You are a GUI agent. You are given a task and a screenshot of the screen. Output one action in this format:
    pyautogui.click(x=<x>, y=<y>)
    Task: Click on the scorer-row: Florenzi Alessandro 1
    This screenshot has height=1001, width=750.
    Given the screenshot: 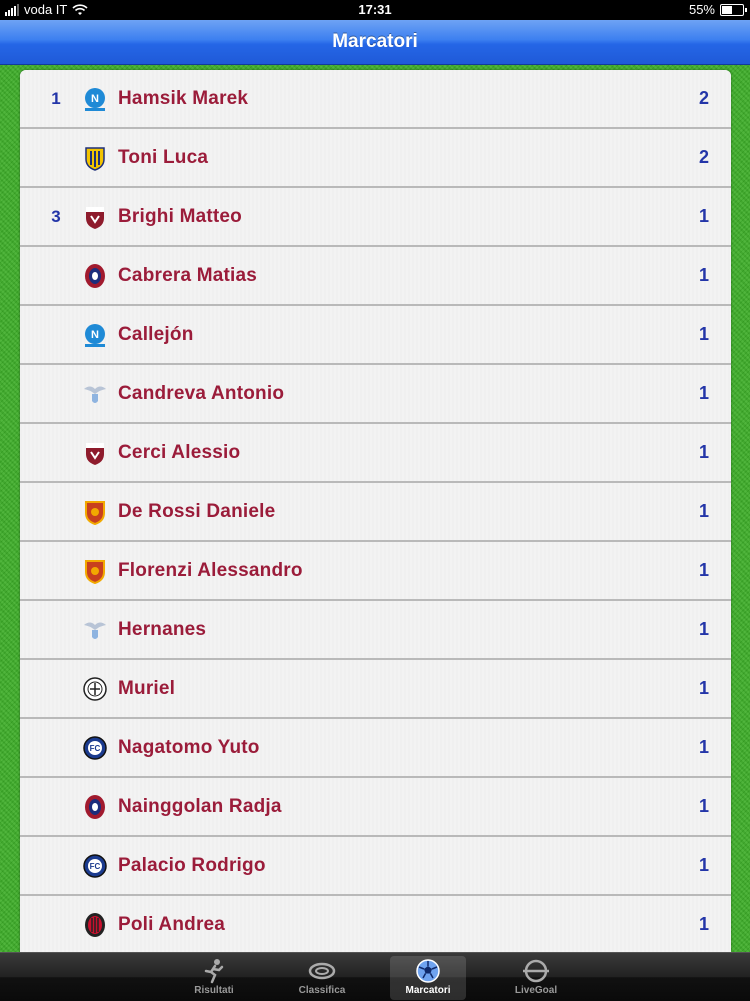 What is the action you would take?
    pyautogui.click(x=375, y=571)
    